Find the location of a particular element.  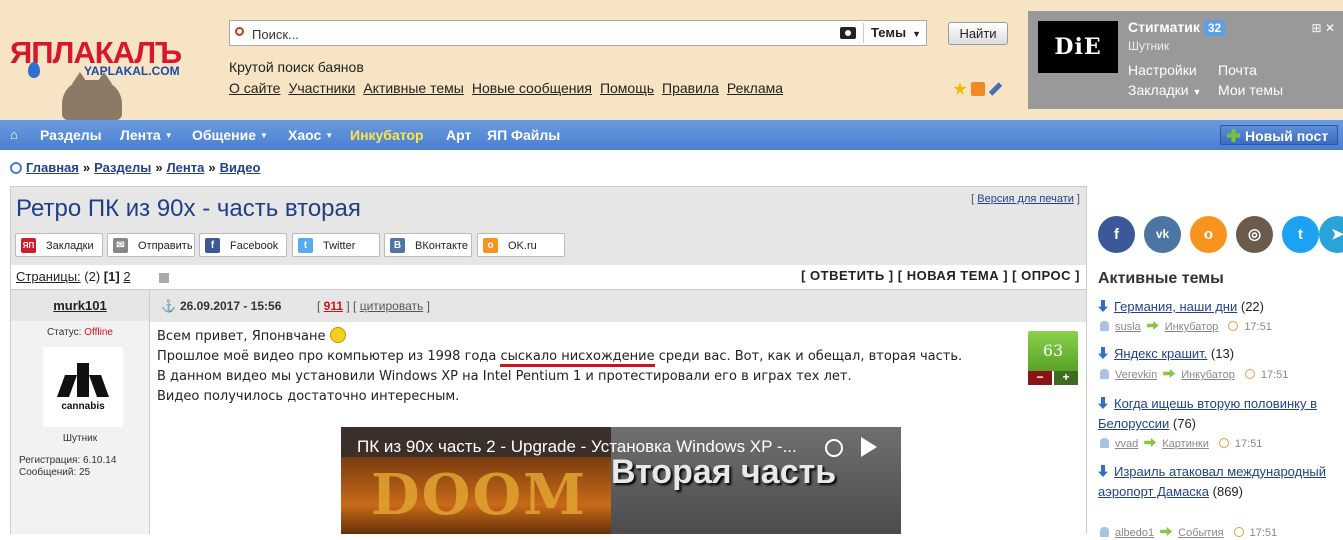

topic-title: Яндекс крашит. is located at coordinates (1160, 353).